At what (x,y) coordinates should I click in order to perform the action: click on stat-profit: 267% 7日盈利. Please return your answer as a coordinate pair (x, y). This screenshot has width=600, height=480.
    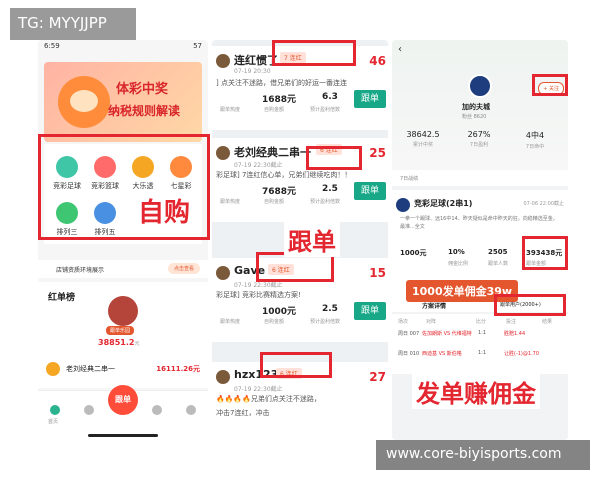
    Looking at the image, I should click on (479, 139).